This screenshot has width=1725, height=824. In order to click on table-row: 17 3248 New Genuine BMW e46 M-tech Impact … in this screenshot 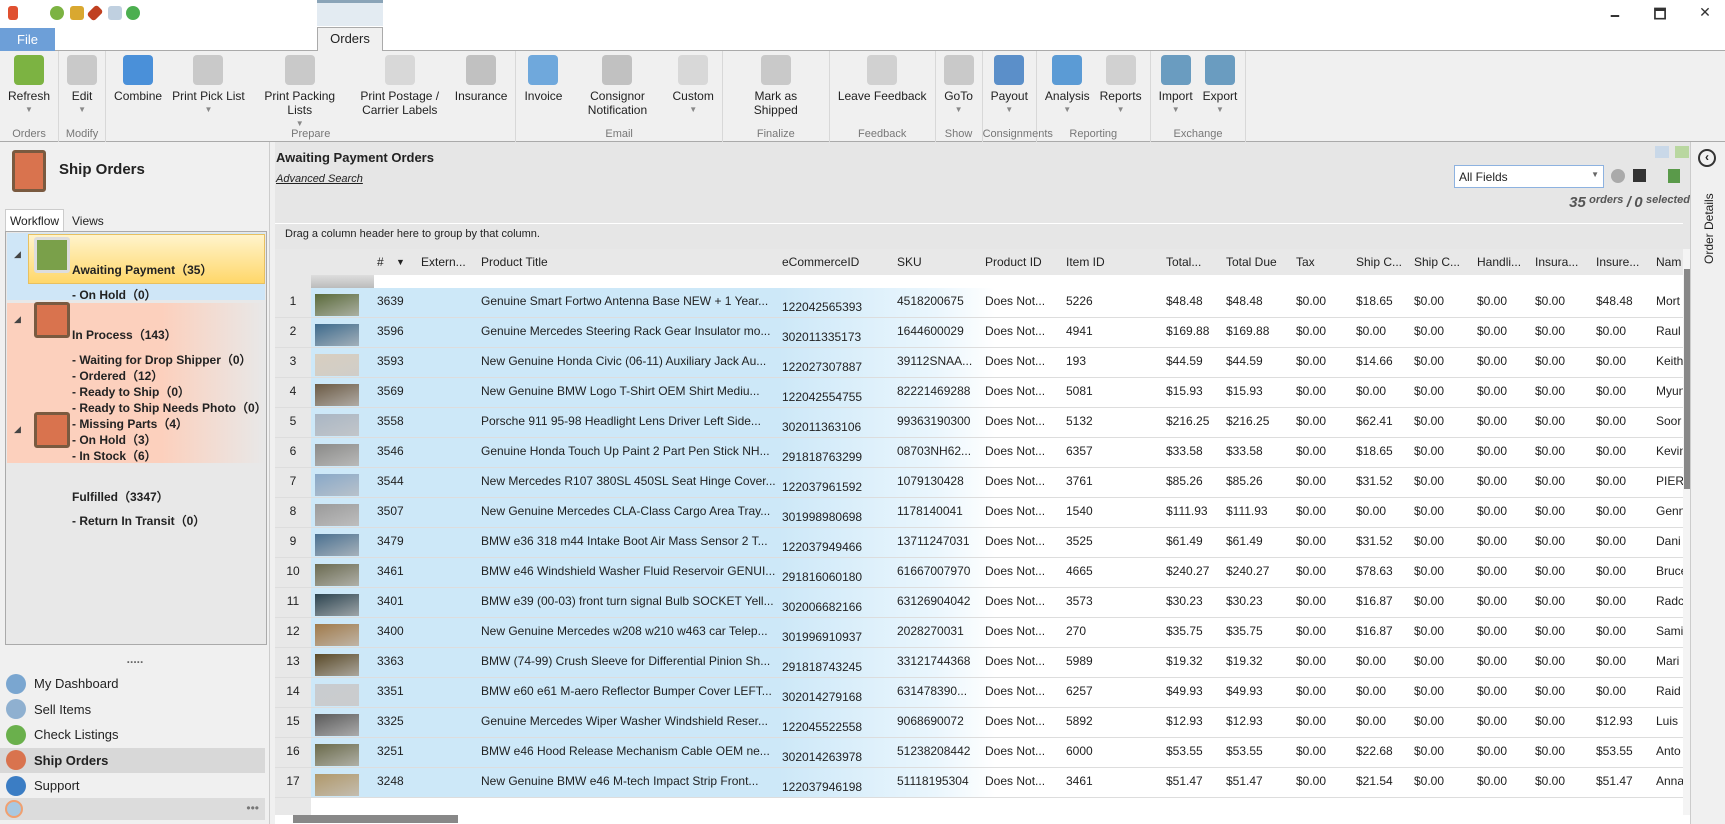, I will do `click(979, 783)`.